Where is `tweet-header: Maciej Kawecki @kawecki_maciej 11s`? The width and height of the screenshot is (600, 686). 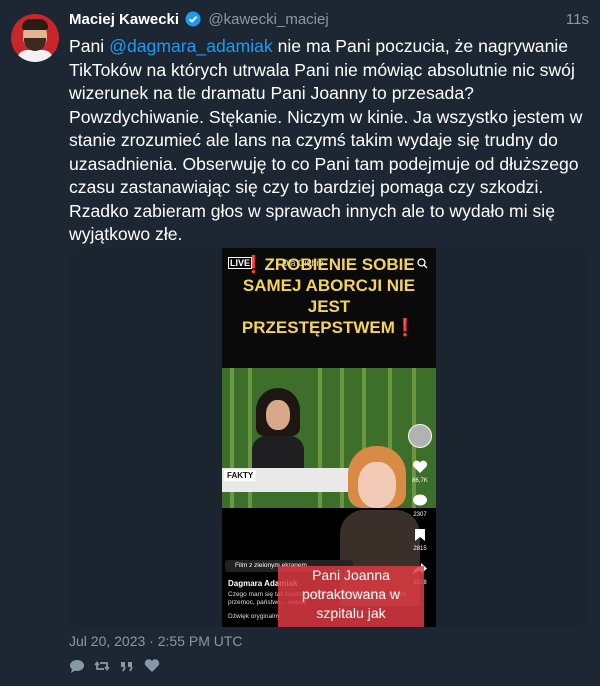
tweet-header: Maciej Kawecki @kawecki_maciej 11s is located at coordinates (329, 21).